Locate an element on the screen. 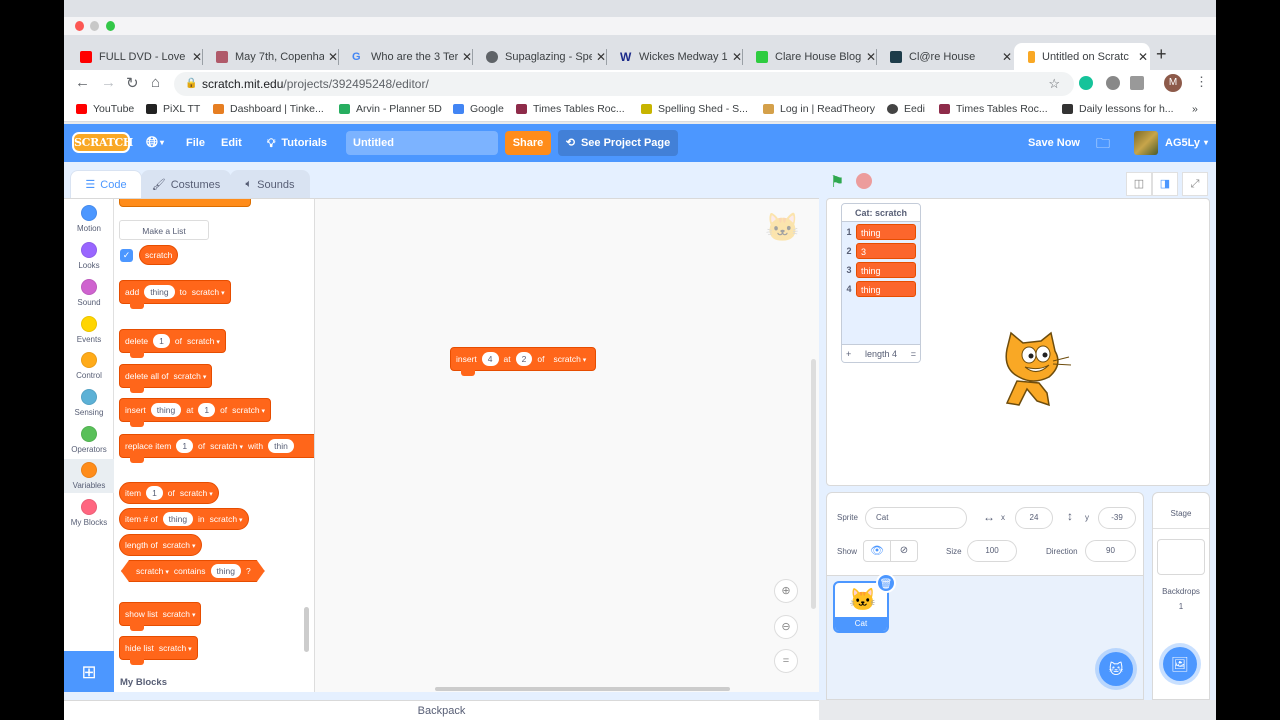 The image size is (1280, 720). my-stuff-folder-icon: 🗀 is located at coordinates (1103, 143).